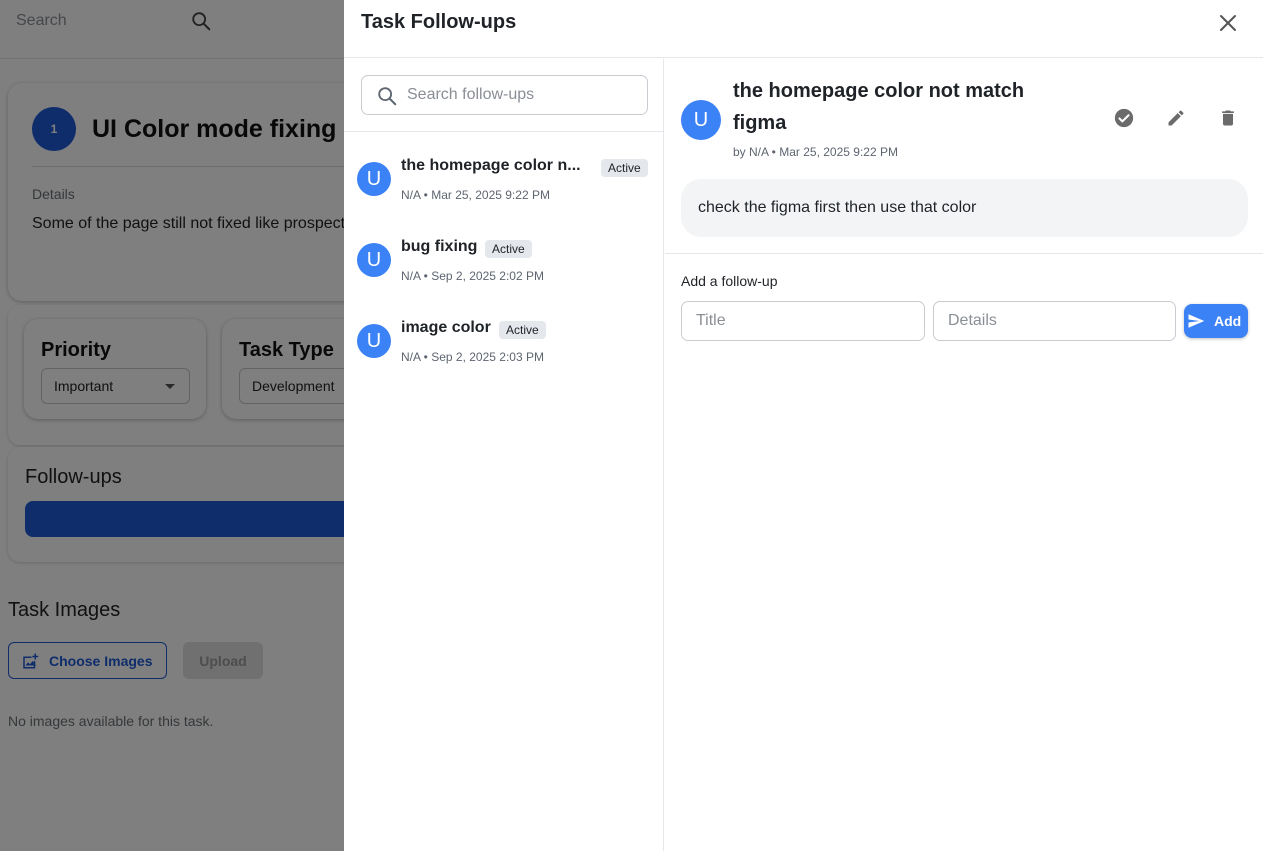  I want to click on followup-title: bug fixing, so click(439, 246).